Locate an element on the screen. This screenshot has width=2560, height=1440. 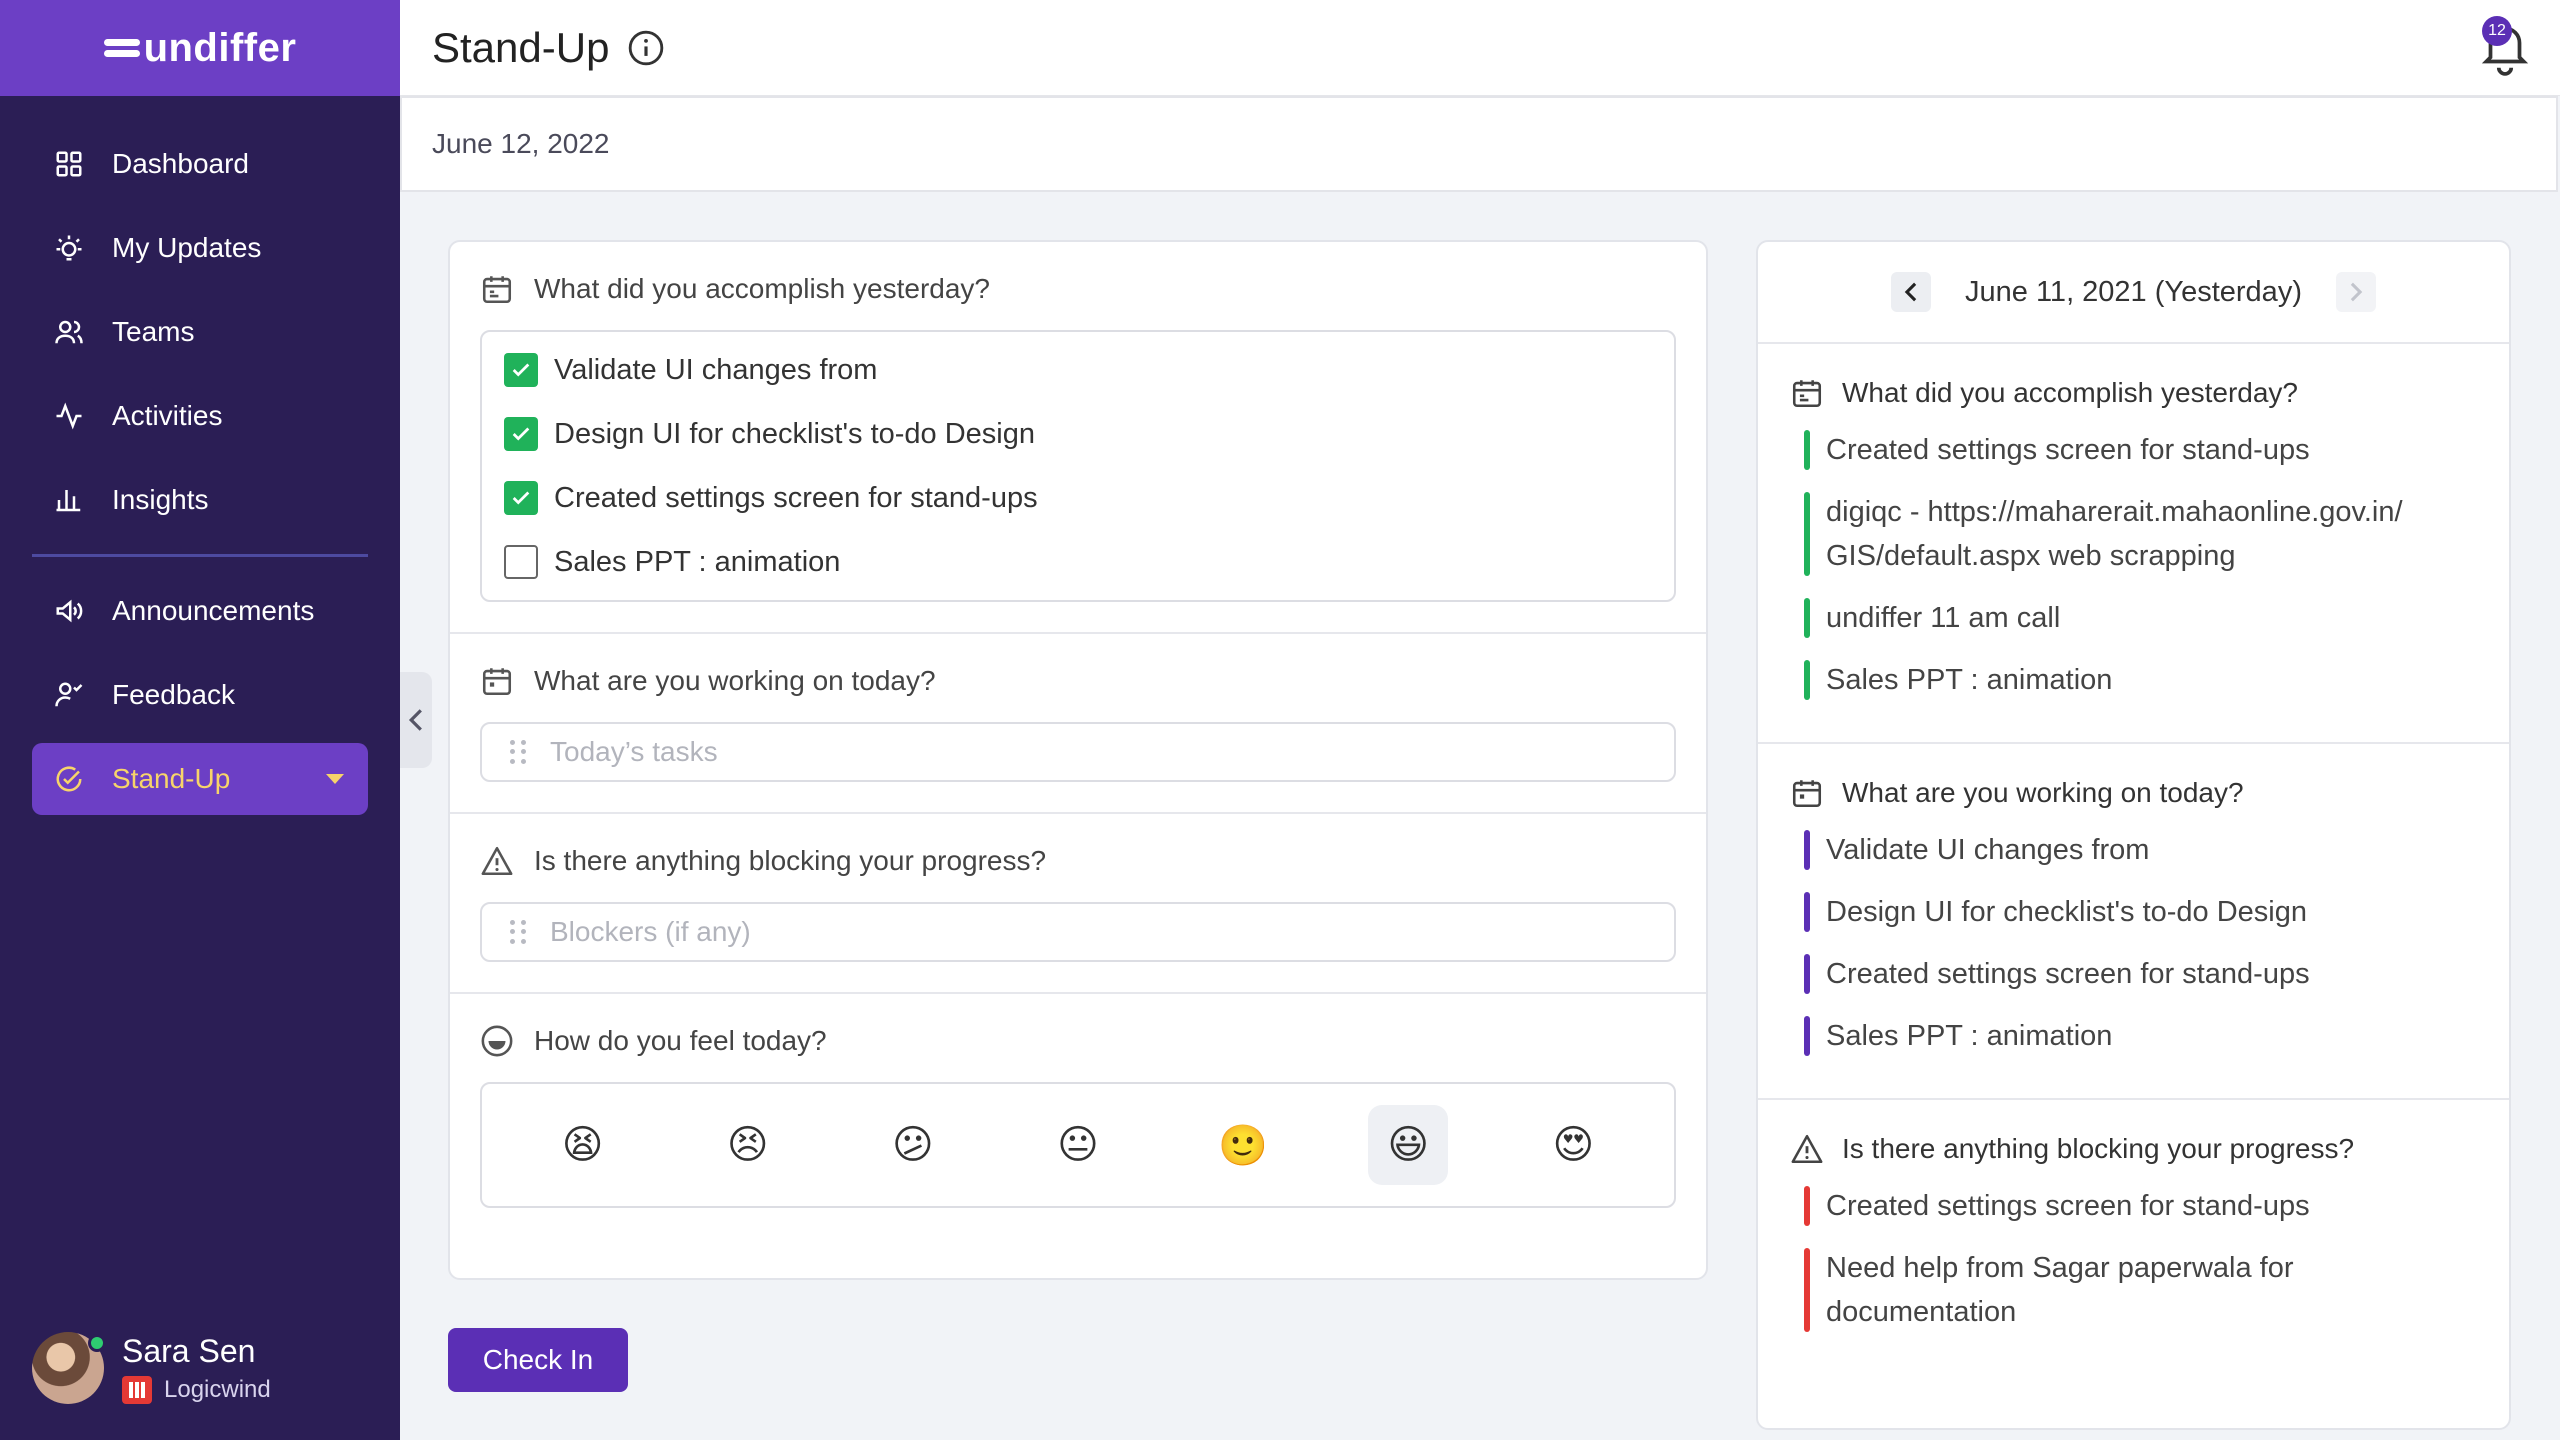
brand-logo: undiffer is located at coordinates (200, 48).